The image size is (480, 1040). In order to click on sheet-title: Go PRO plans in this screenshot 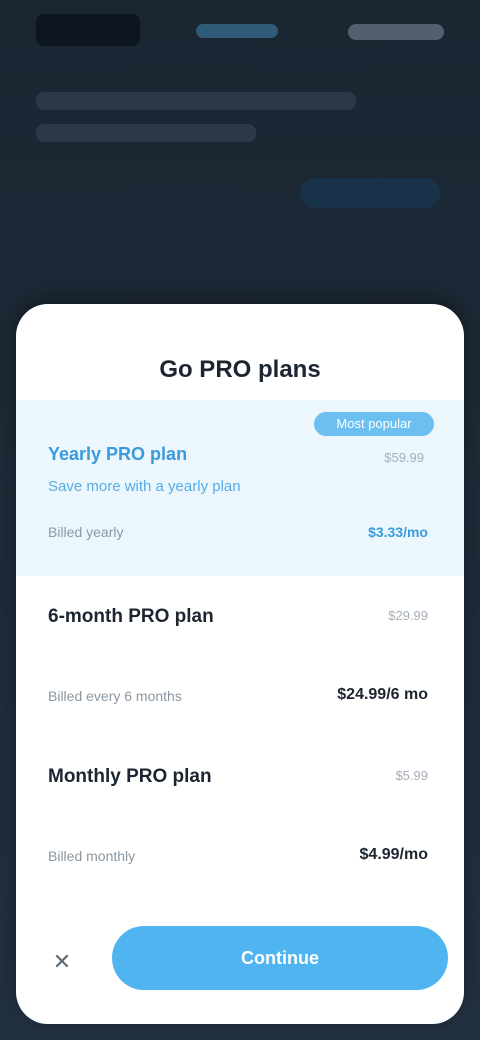, I will do `click(240, 369)`.